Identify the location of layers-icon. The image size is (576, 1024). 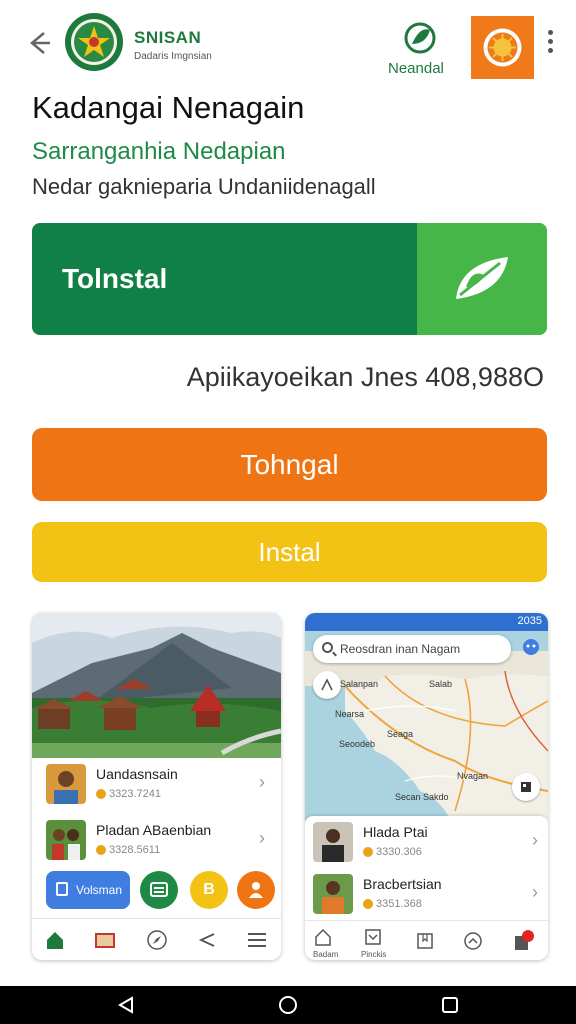
(526, 787).